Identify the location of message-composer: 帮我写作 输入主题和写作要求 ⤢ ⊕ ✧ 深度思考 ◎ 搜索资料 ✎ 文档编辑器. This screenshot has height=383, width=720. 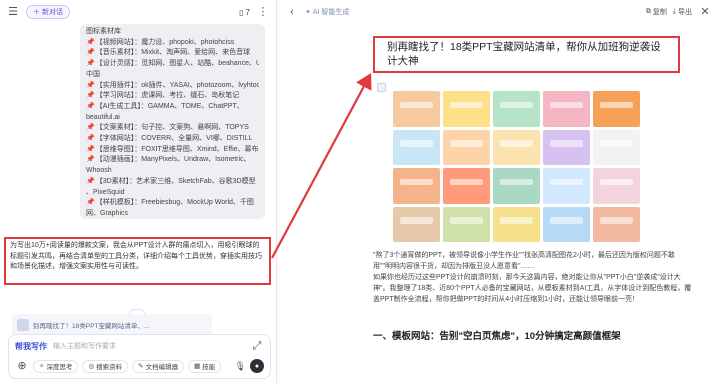
(139, 356).